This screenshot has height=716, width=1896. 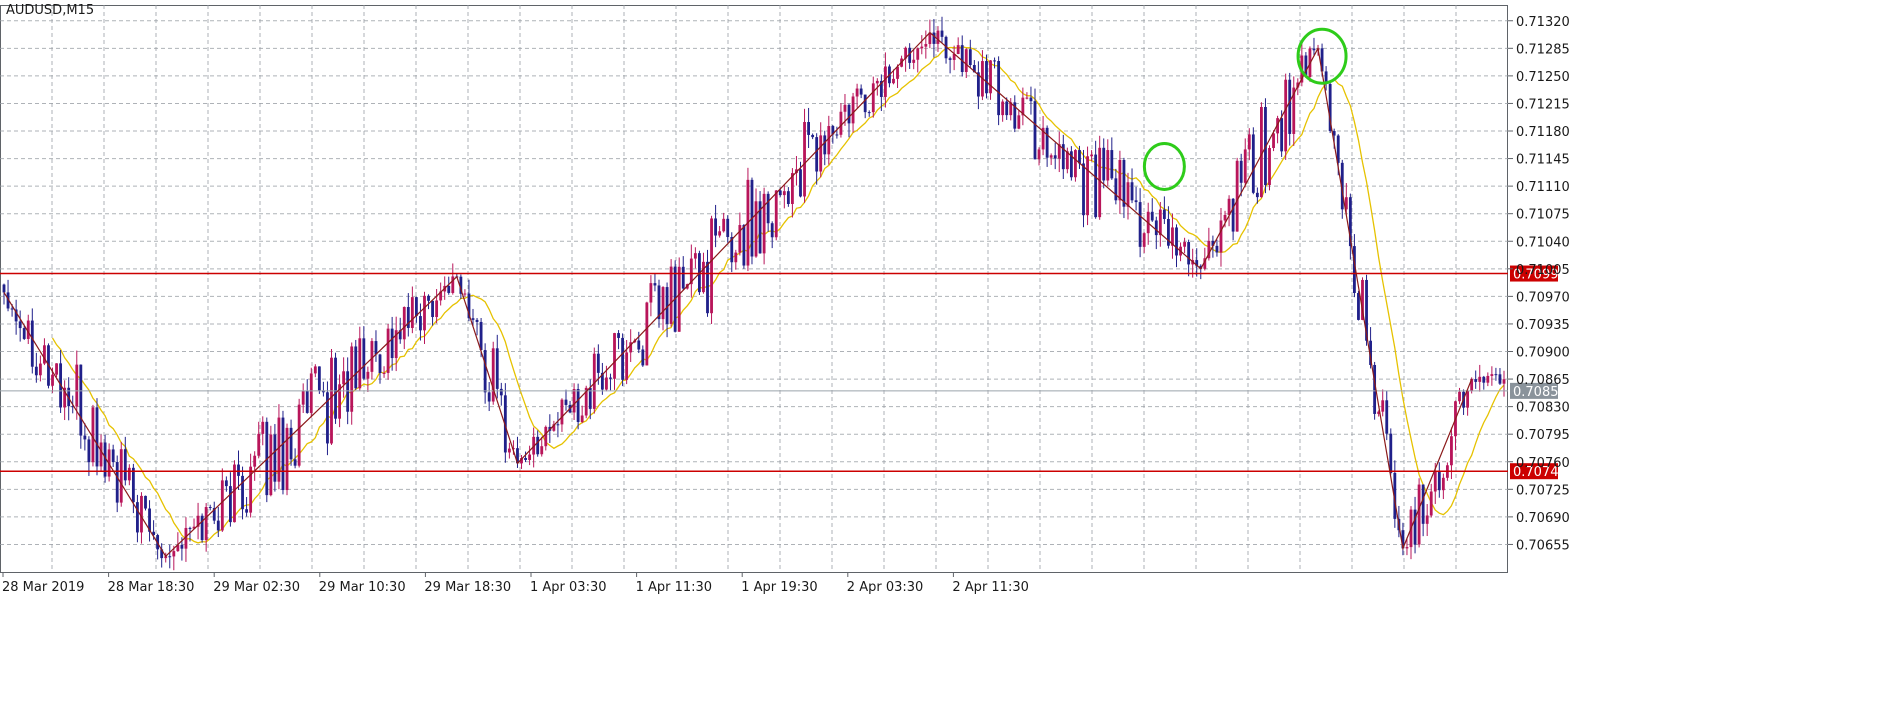 I want to click on time-tick-label: 29 Mar 10:30, so click(x=362, y=587).